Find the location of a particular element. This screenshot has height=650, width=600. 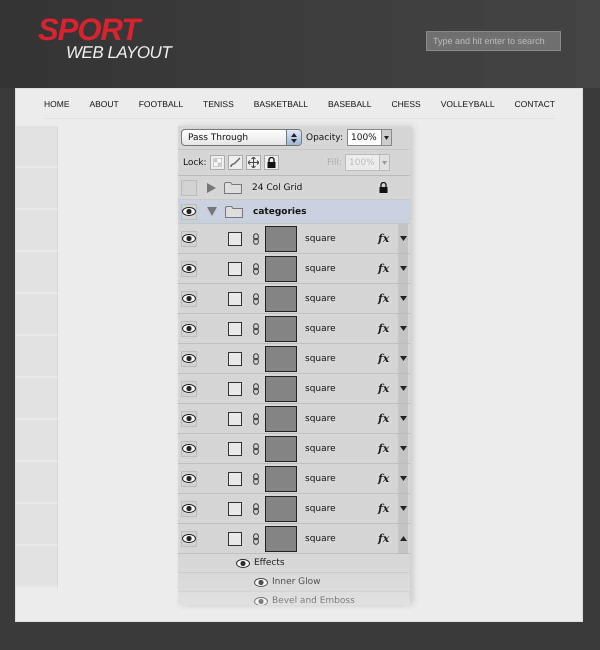

nav-link: CHESS is located at coordinates (406, 103).